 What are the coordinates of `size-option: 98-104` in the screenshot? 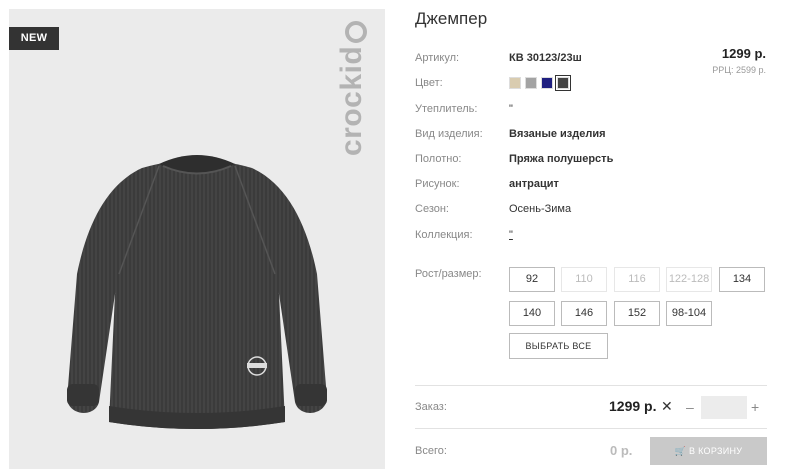 It's located at (689, 313).